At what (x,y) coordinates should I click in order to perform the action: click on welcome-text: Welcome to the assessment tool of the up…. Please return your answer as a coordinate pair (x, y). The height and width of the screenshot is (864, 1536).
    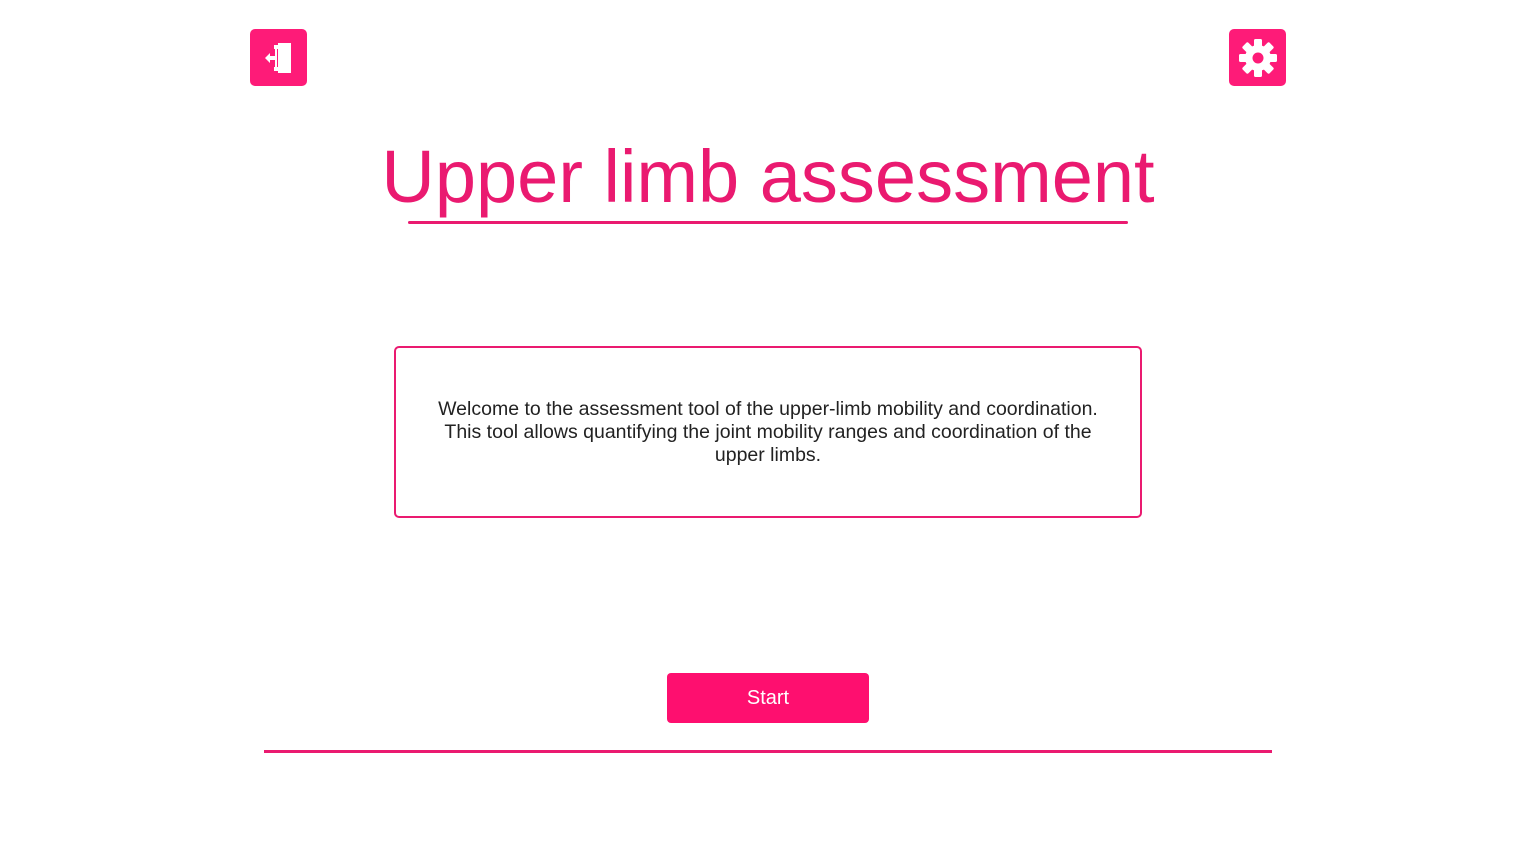
    Looking at the image, I should click on (768, 431).